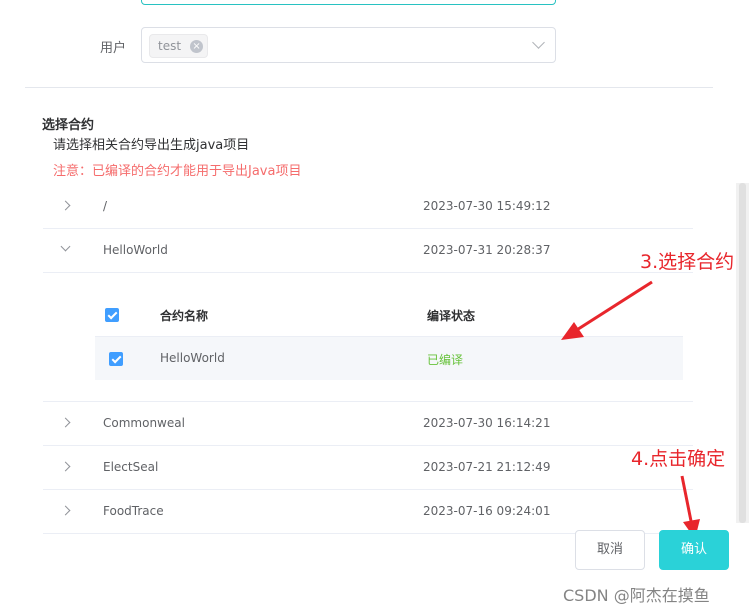  What do you see at coordinates (630, 409) in the screenshot?
I see `annotation-arrows` at bounding box center [630, 409].